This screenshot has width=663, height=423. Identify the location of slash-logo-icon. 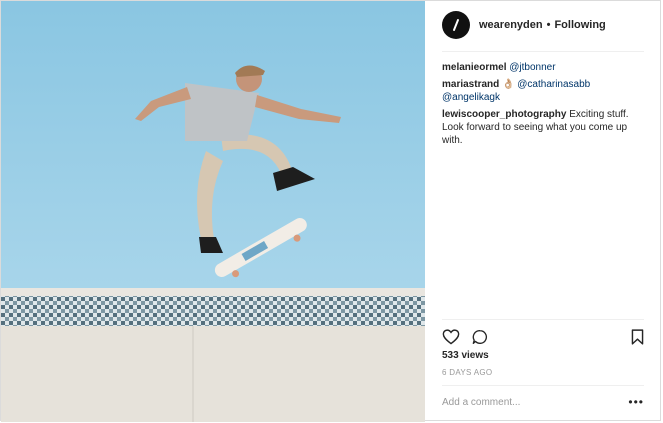
(456, 25).